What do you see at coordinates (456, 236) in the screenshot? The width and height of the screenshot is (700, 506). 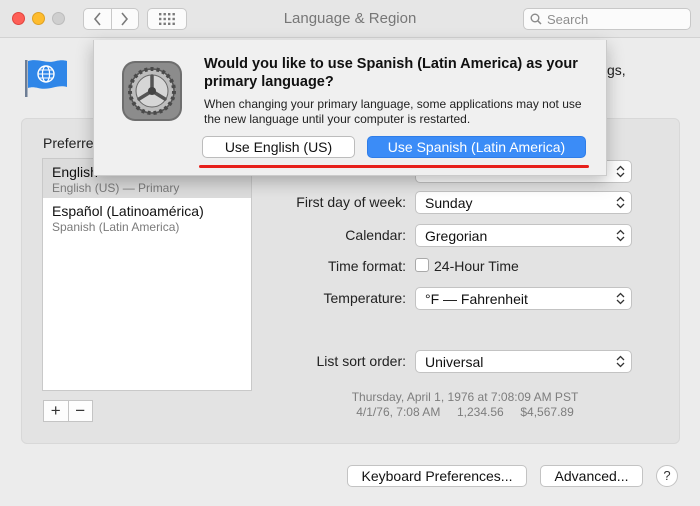 I see `calendar-value: Gregorian` at bounding box center [456, 236].